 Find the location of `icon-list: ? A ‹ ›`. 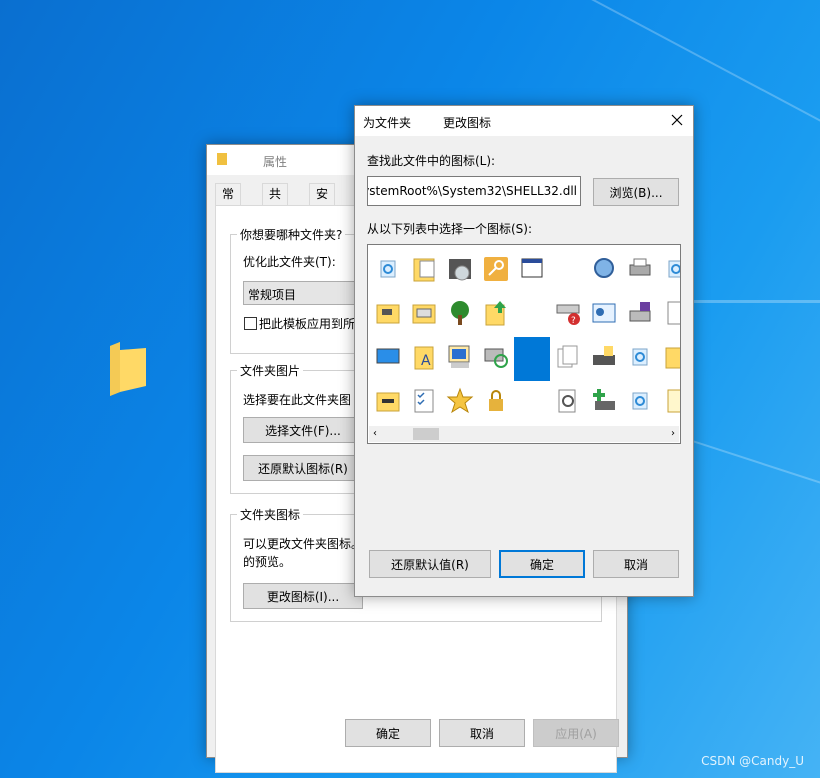

icon-list: ? A ‹ › is located at coordinates (524, 344).